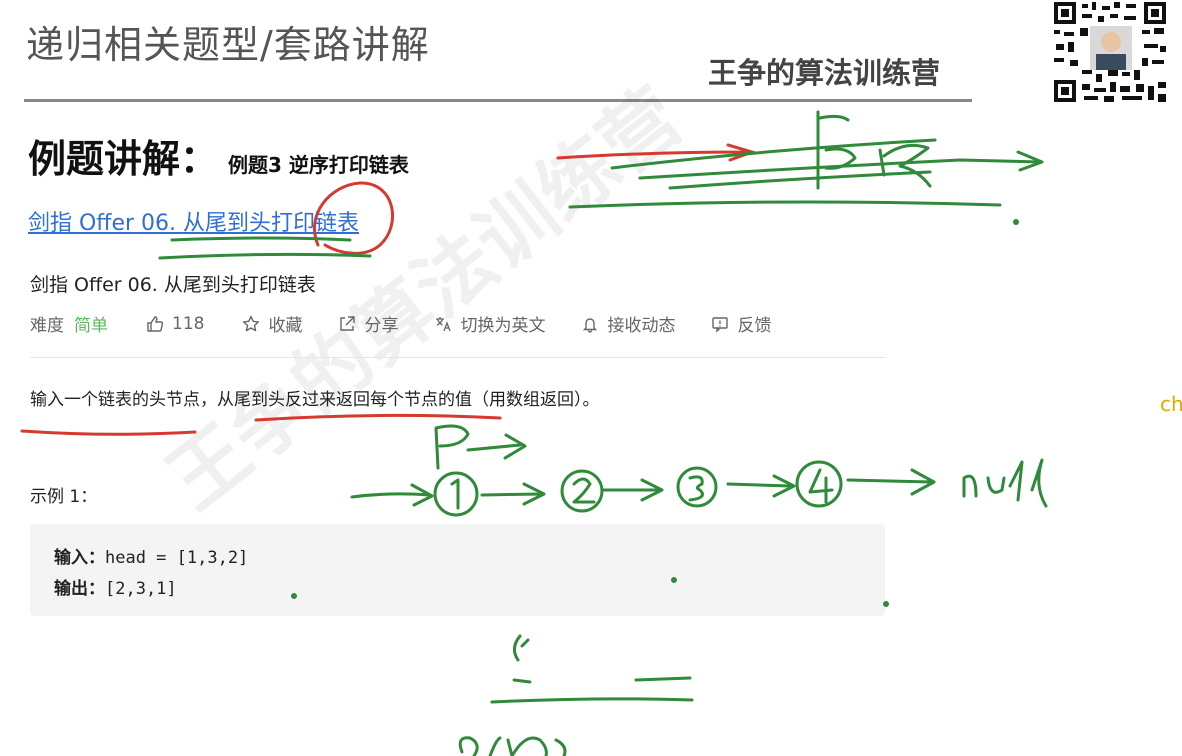 This screenshot has height=756, width=1182. What do you see at coordinates (824, 73) in the screenshot?
I see `brand-name: 王争的算法训练营` at bounding box center [824, 73].